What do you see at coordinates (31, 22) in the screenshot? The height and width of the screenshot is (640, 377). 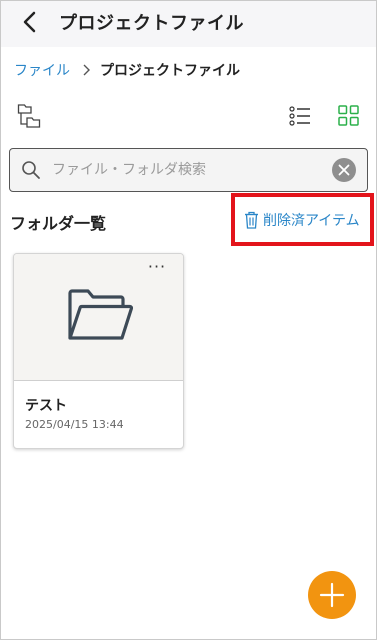 I see `chevron-left-icon` at bounding box center [31, 22].